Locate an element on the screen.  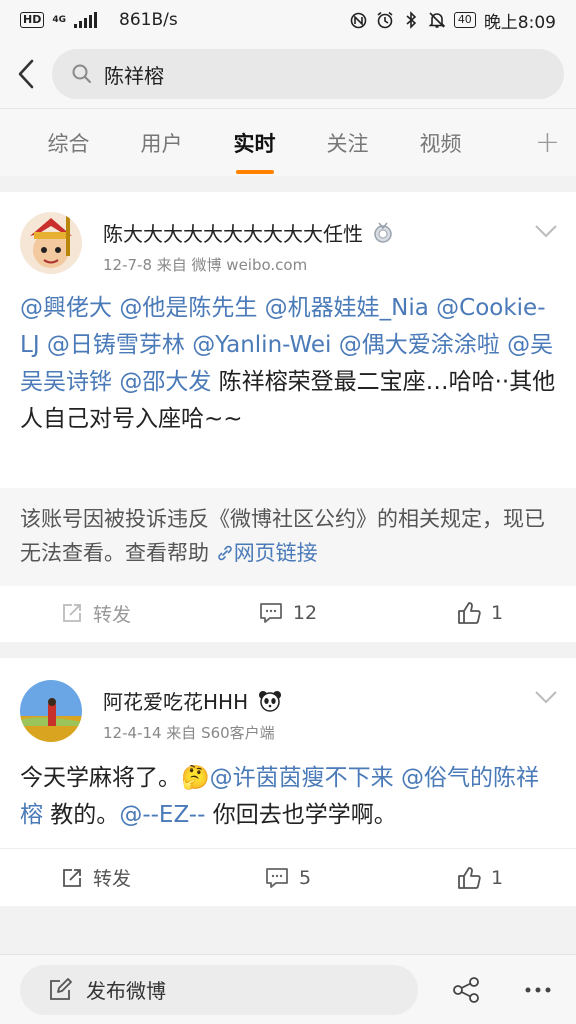
post-actions: 转发 12 1 is located at coordinates (288, 613).